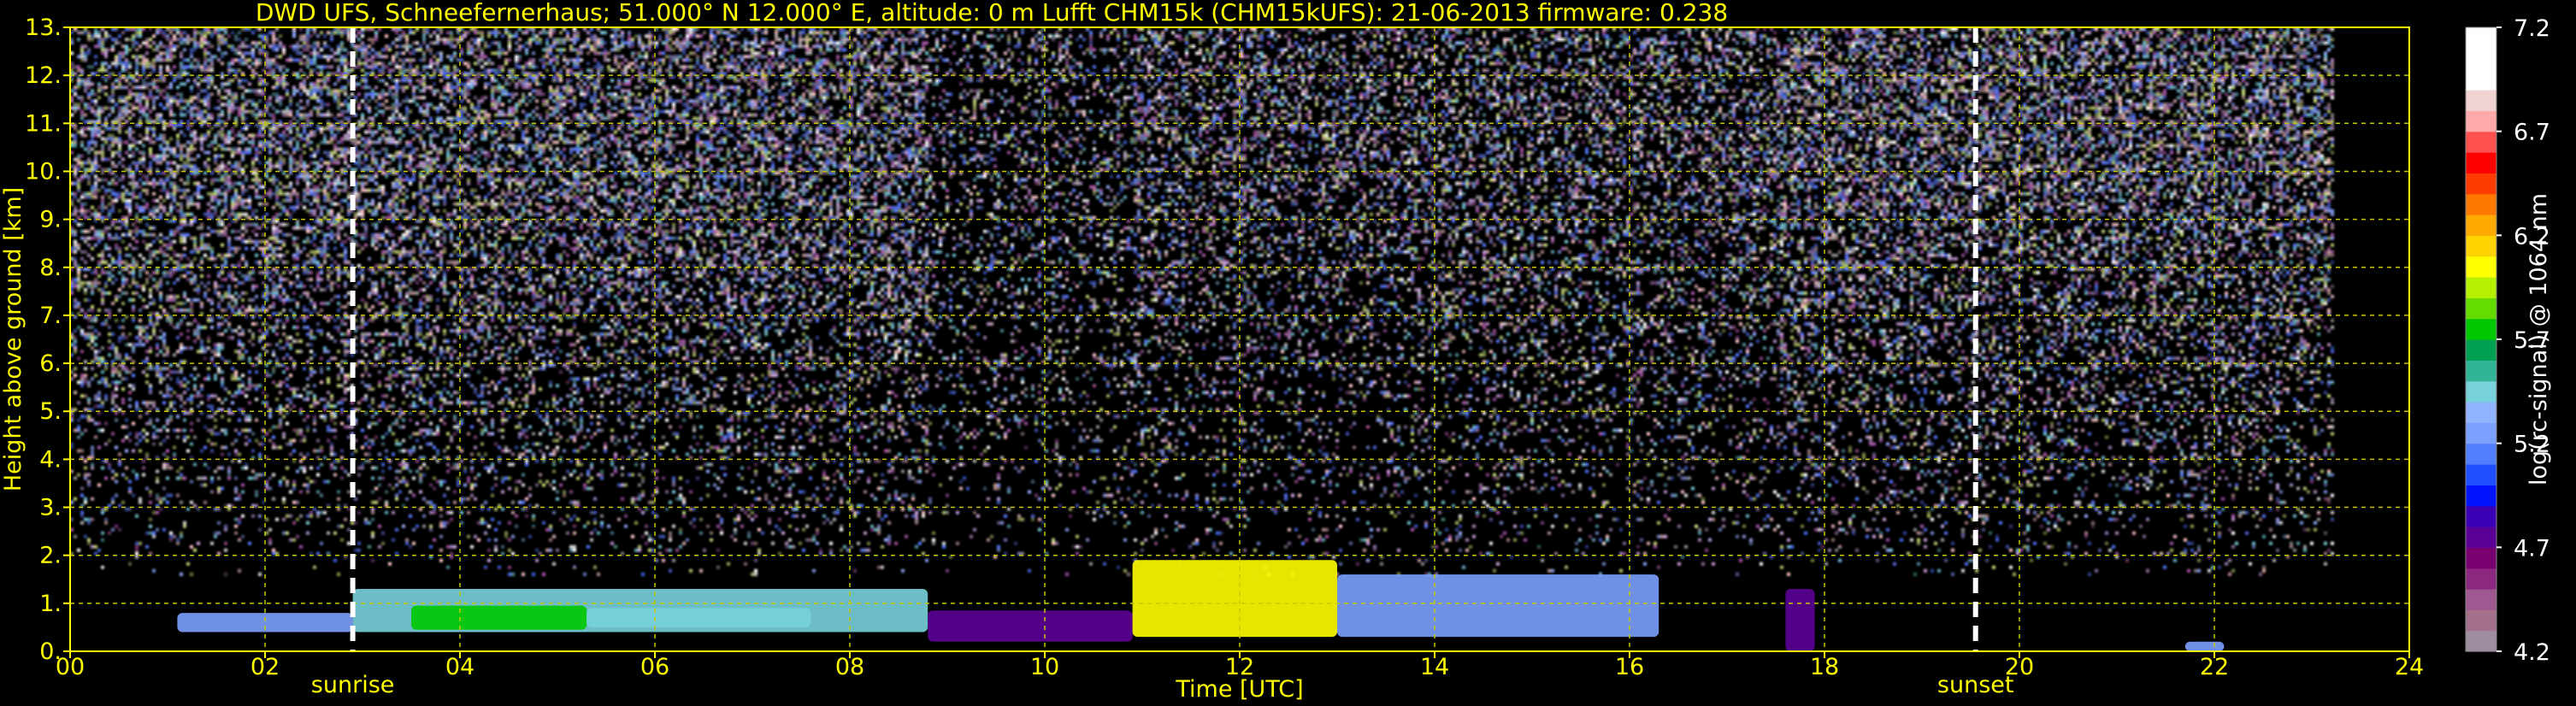 The width and height of the screenshot is (2576, 706). Describe the element at coordinates (44, 123) in the screenshot. I see `y-tick-label: 11.` at that location.